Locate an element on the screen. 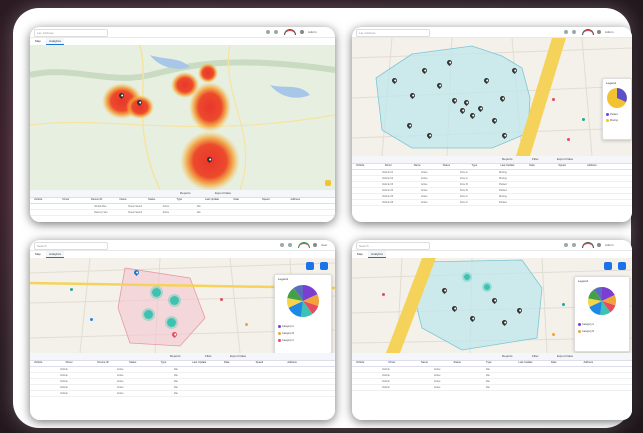 The width and height of the screenshot is (643, 433). zone-cluster-map: Legend Category A Category B is located at coordinates (492, 305).